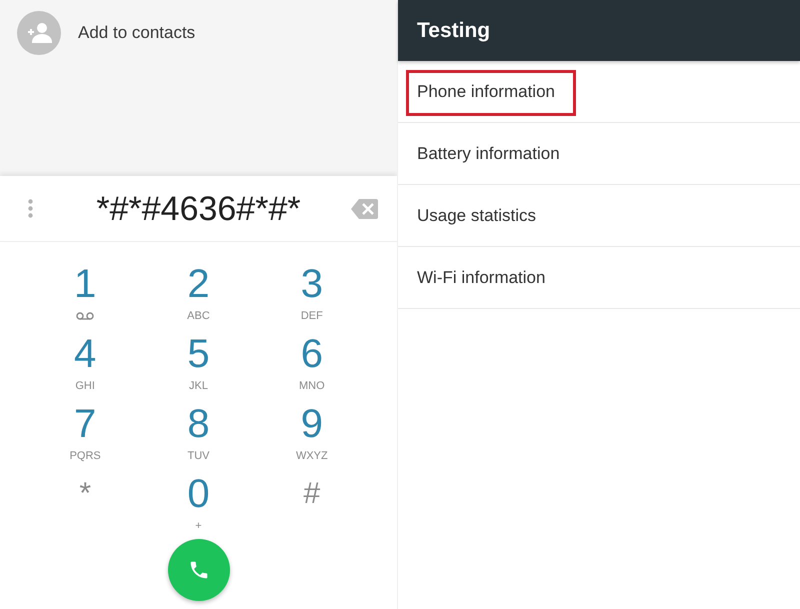  What do you see at coordinates (453, 31) in the screenshot?
I see `screen-title: Testing` at bounding box center [453, 31].